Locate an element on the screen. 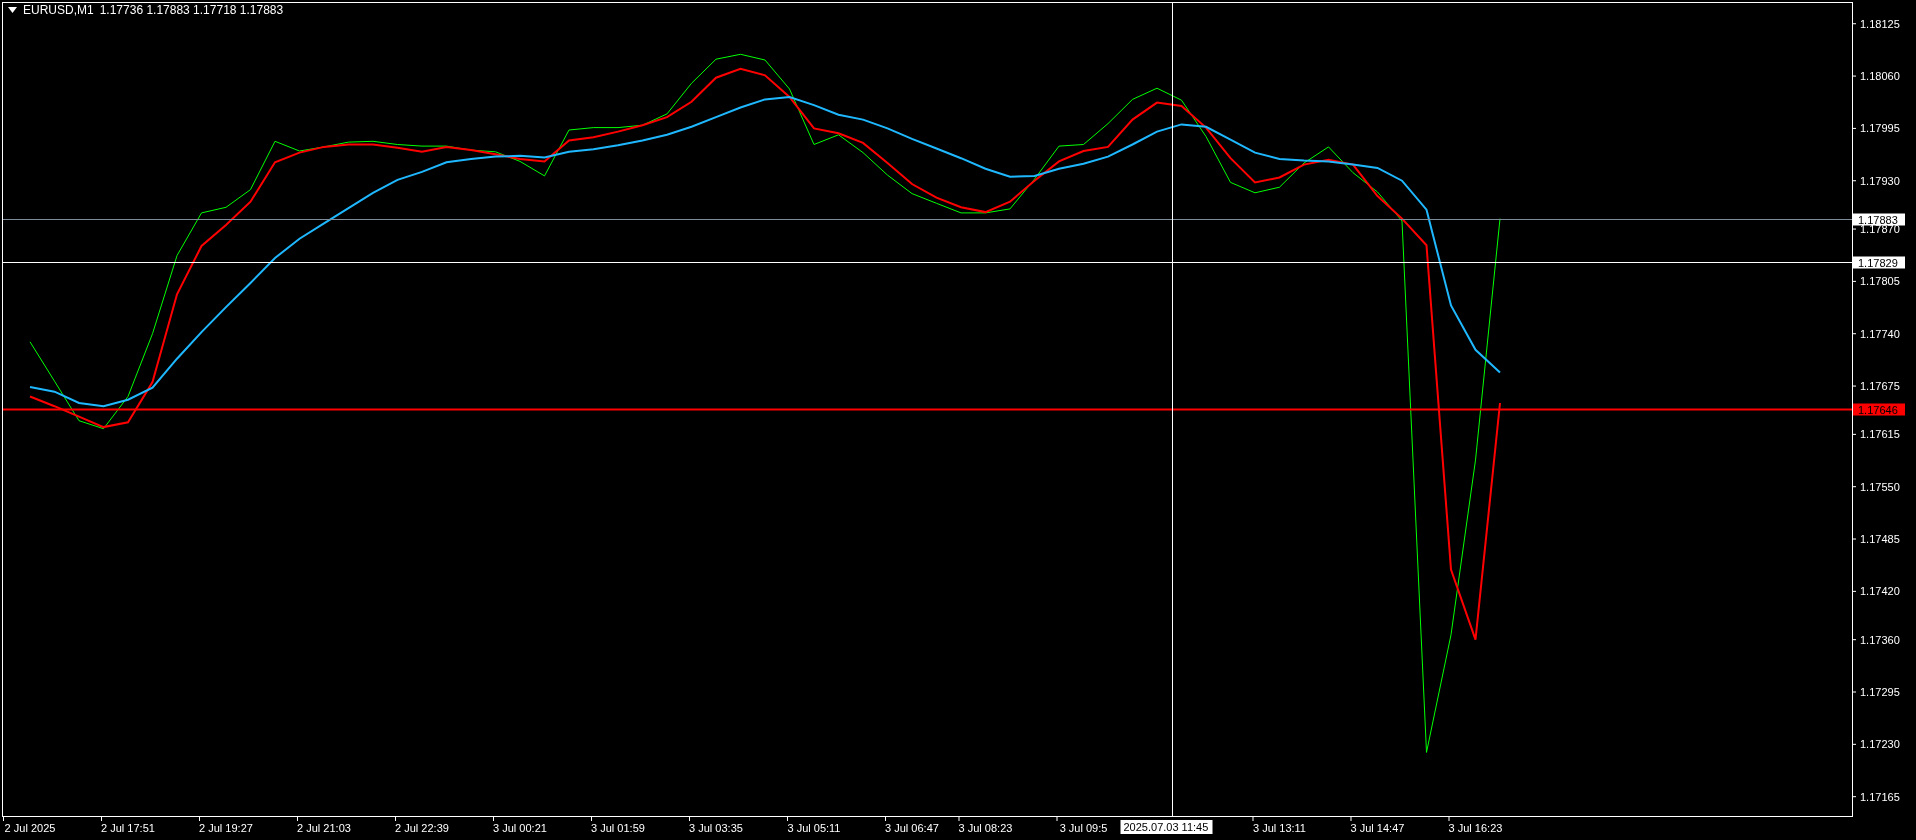 This screenshot has height=840, width=1916. time-axis-label: 3 Jul 03:35 is located at coordinates (716, 828).